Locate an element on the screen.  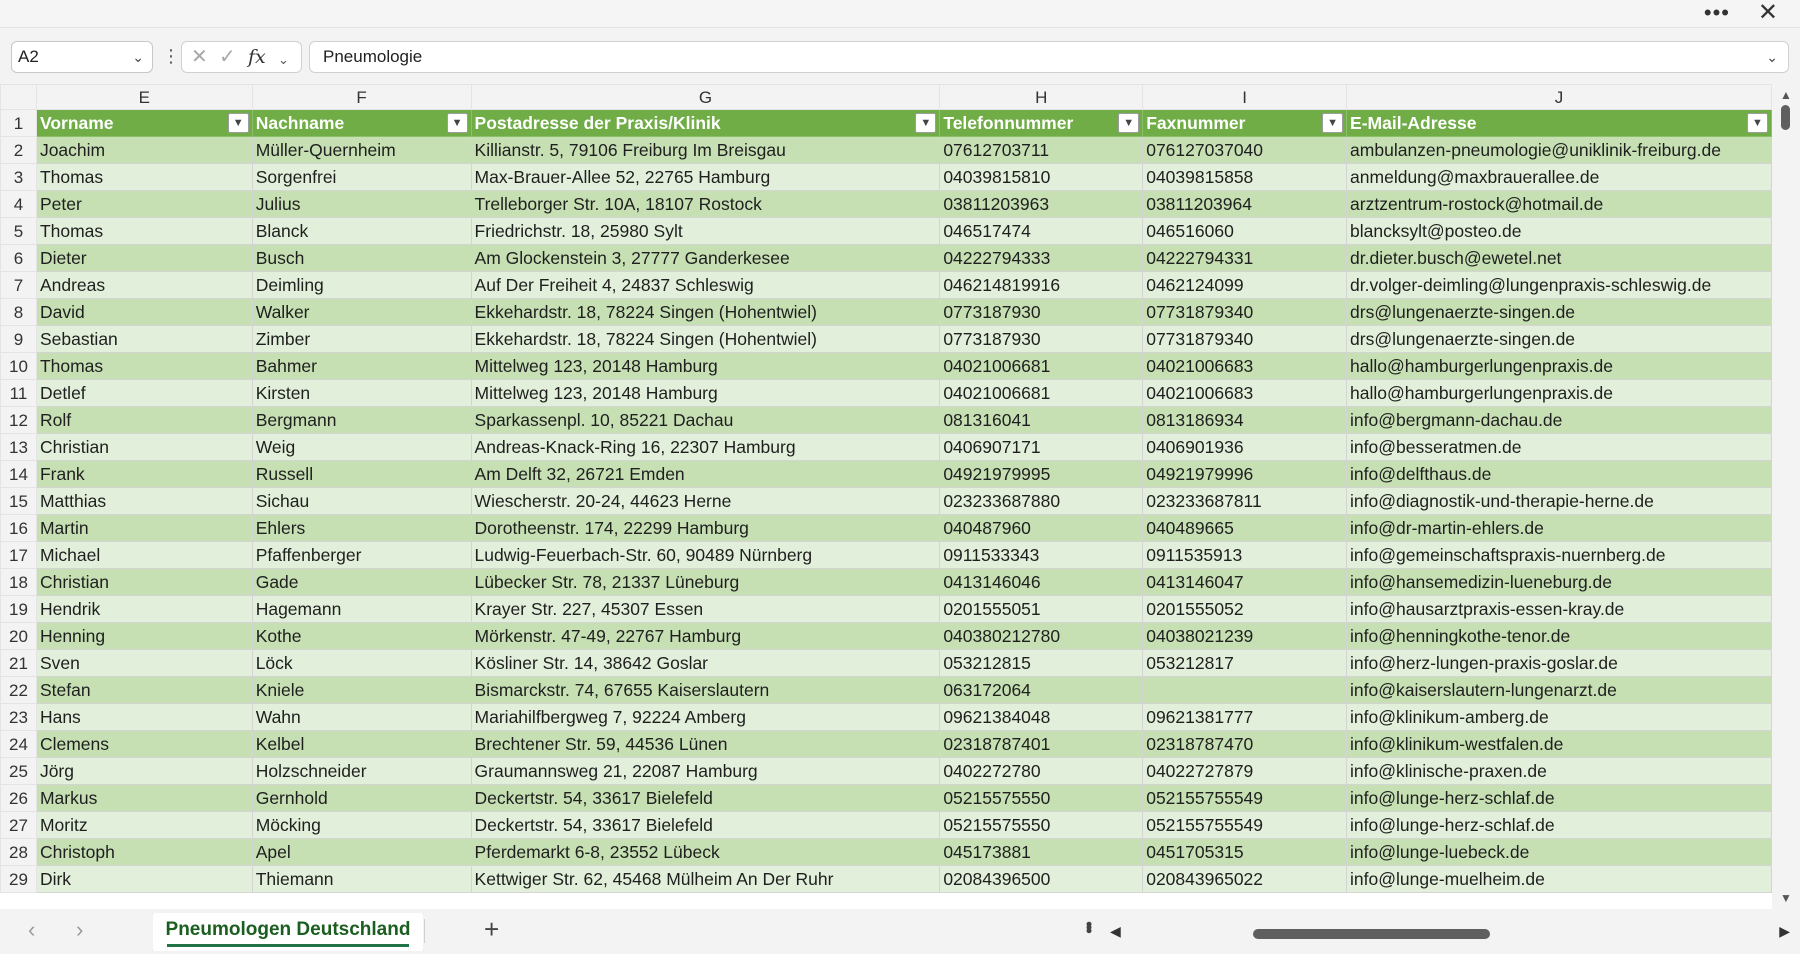
cell-email: dr.dieter.busch@ewetel.net is located at coordinates (1559, 258).